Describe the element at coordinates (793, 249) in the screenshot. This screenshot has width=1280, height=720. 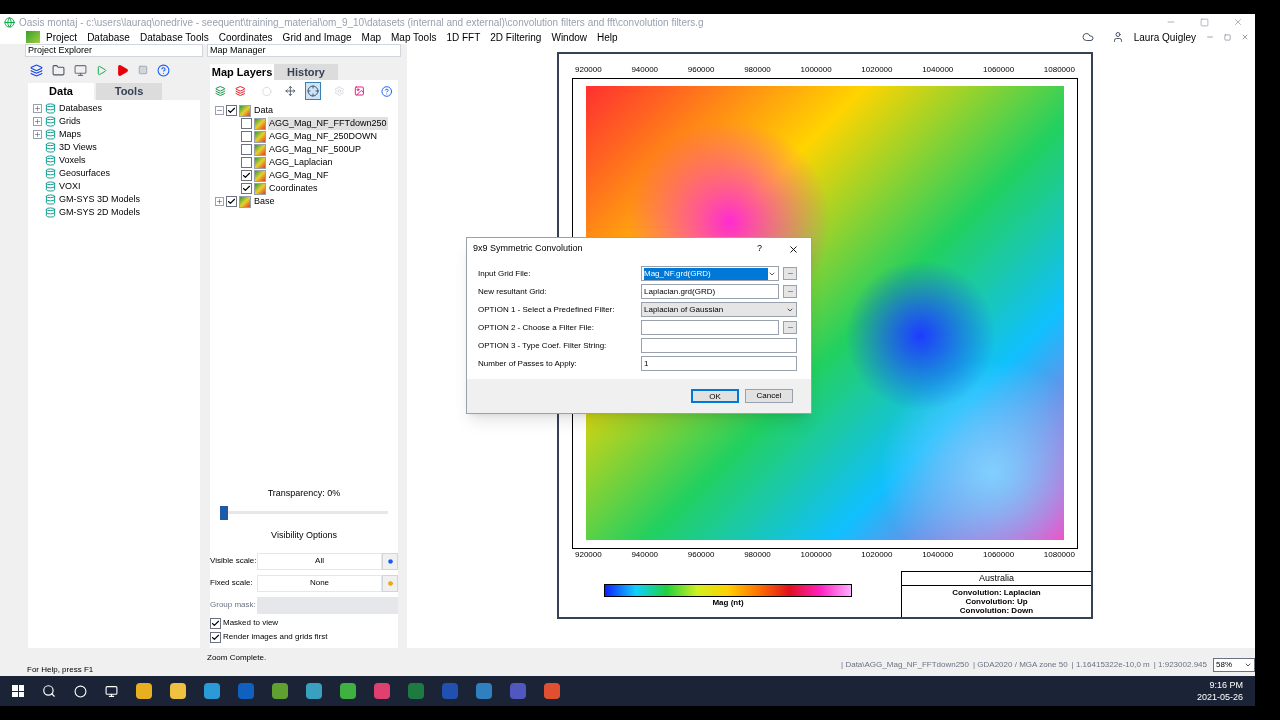
I see `close-icon` at that location.